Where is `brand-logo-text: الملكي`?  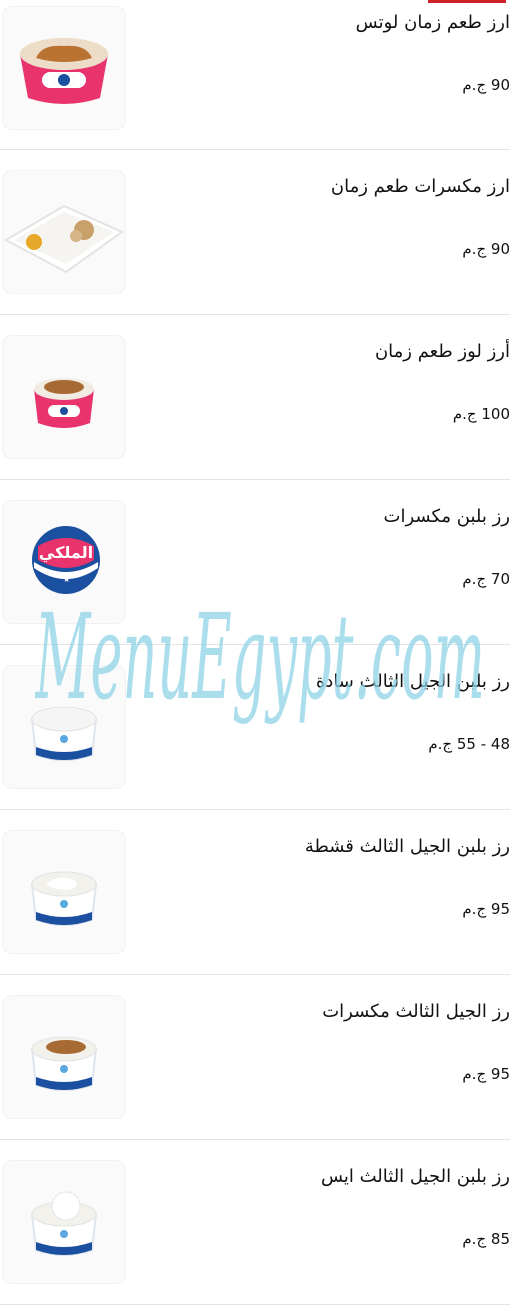
brand-logo-text: الملكي is located at coordinates (66, 553).